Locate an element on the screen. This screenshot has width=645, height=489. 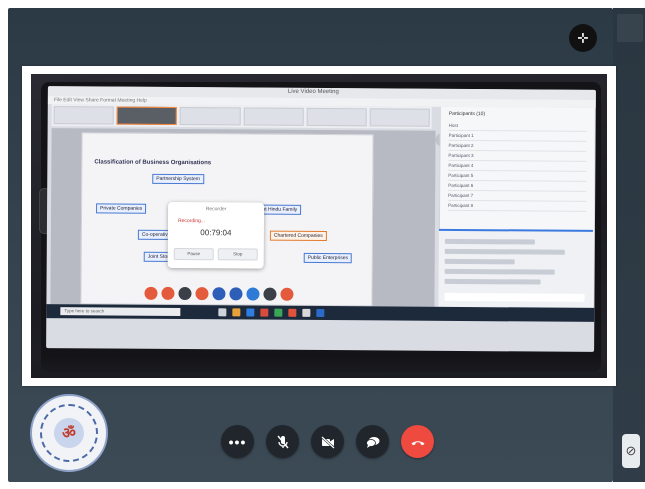
college-logo: ॐ is located at coordinates (69, 433).